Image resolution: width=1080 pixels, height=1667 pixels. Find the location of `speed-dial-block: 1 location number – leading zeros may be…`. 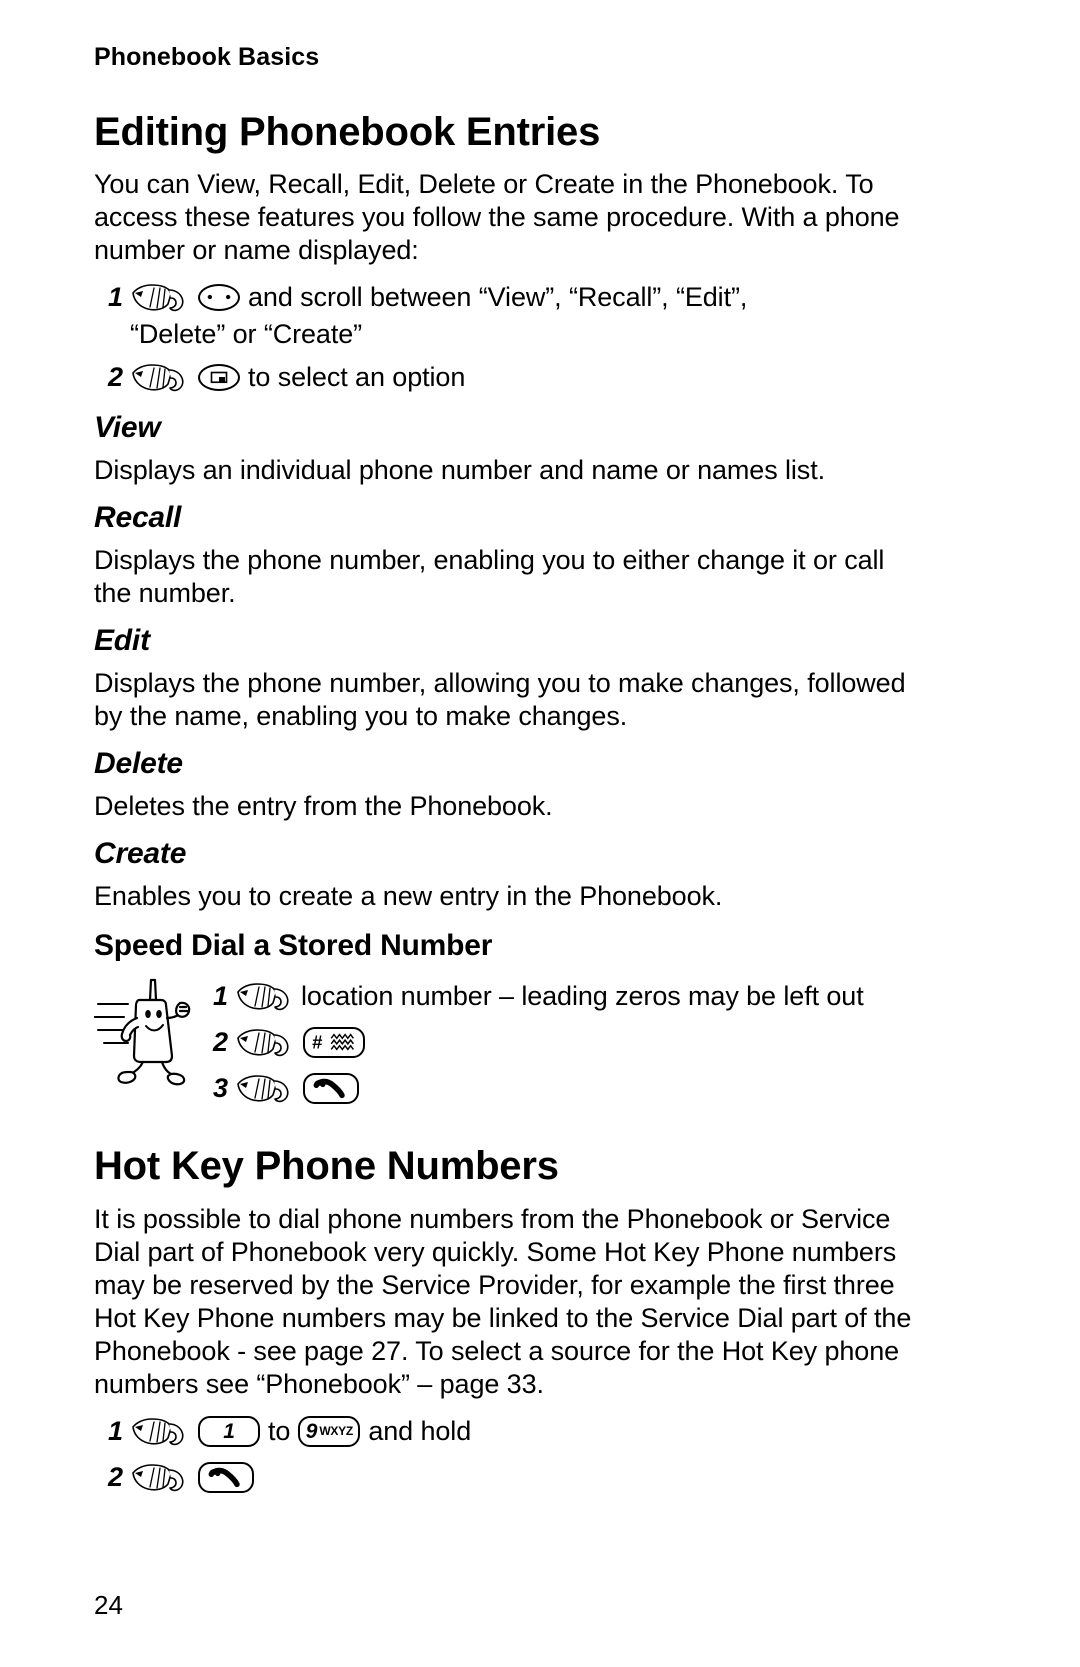

speed-dial-block: 1 location number – leading zeros may be… is located at coordinates (509, 1041).